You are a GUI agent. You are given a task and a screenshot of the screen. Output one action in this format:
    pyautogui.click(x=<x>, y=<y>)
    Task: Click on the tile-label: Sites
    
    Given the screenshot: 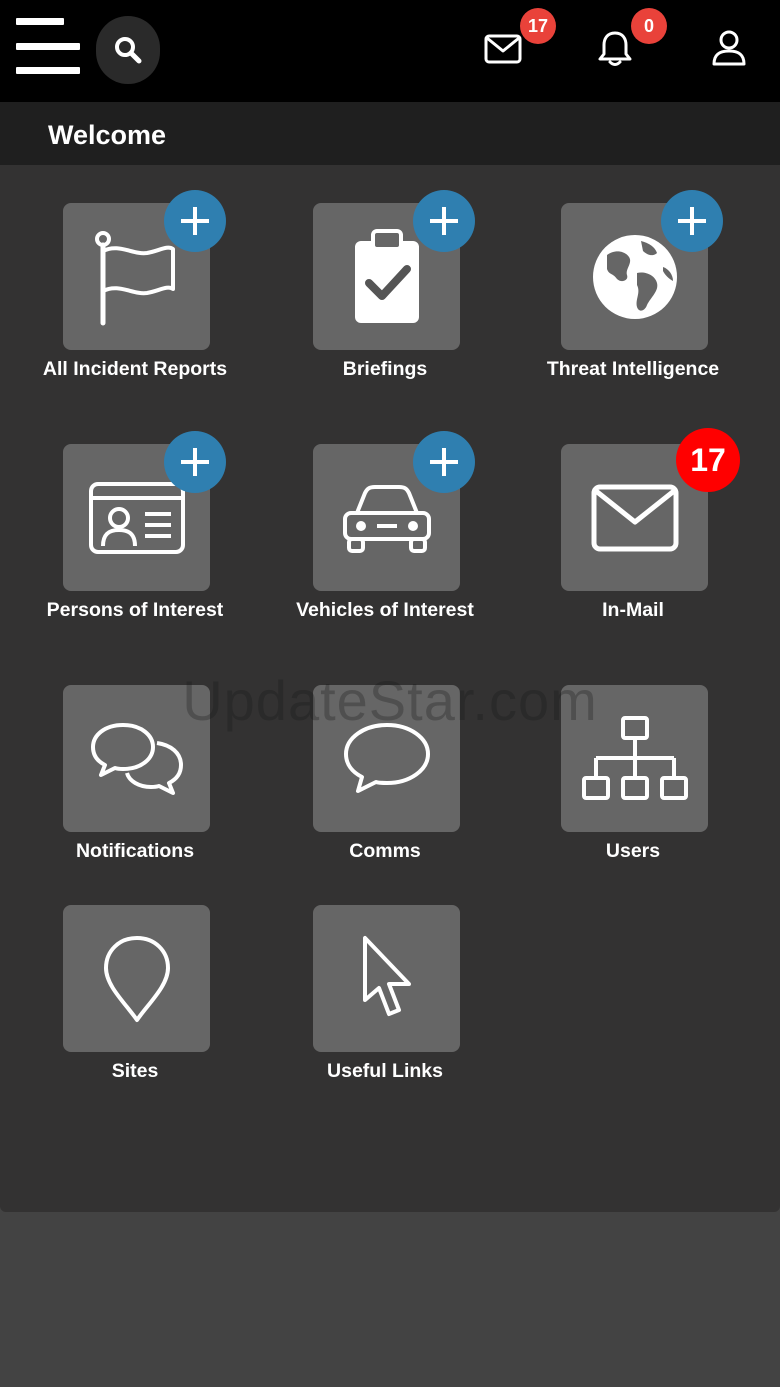 What is the action you would take?
    pyautogui.click(x=135, y=1071)
    